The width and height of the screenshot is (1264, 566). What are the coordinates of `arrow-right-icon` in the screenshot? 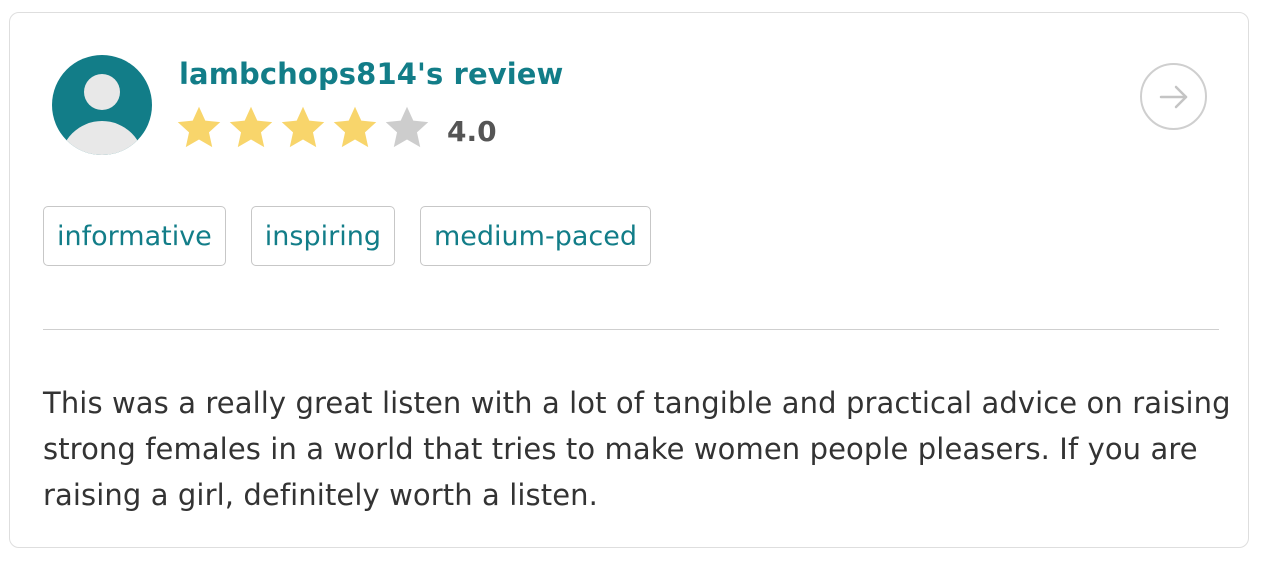 It's located at (1173, 96).